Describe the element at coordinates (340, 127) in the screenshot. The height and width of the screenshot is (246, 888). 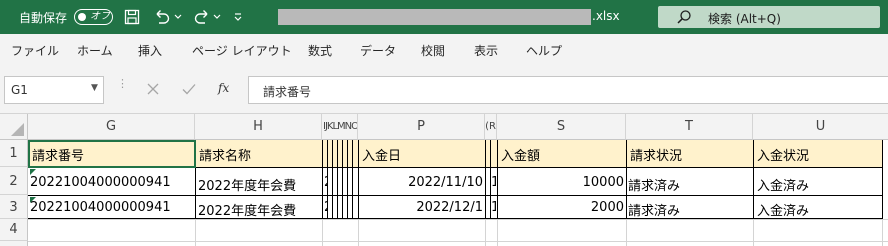
I see `column-header-narrow: IJKLMNO` at that location.